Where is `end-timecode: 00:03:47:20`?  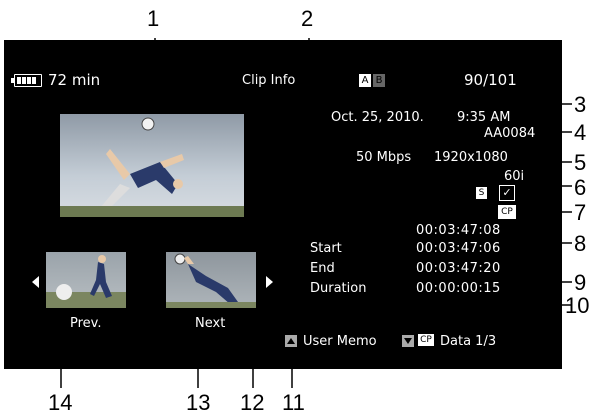
end-timecode: 00:03:47:20 is located at coordinates (458, 268).